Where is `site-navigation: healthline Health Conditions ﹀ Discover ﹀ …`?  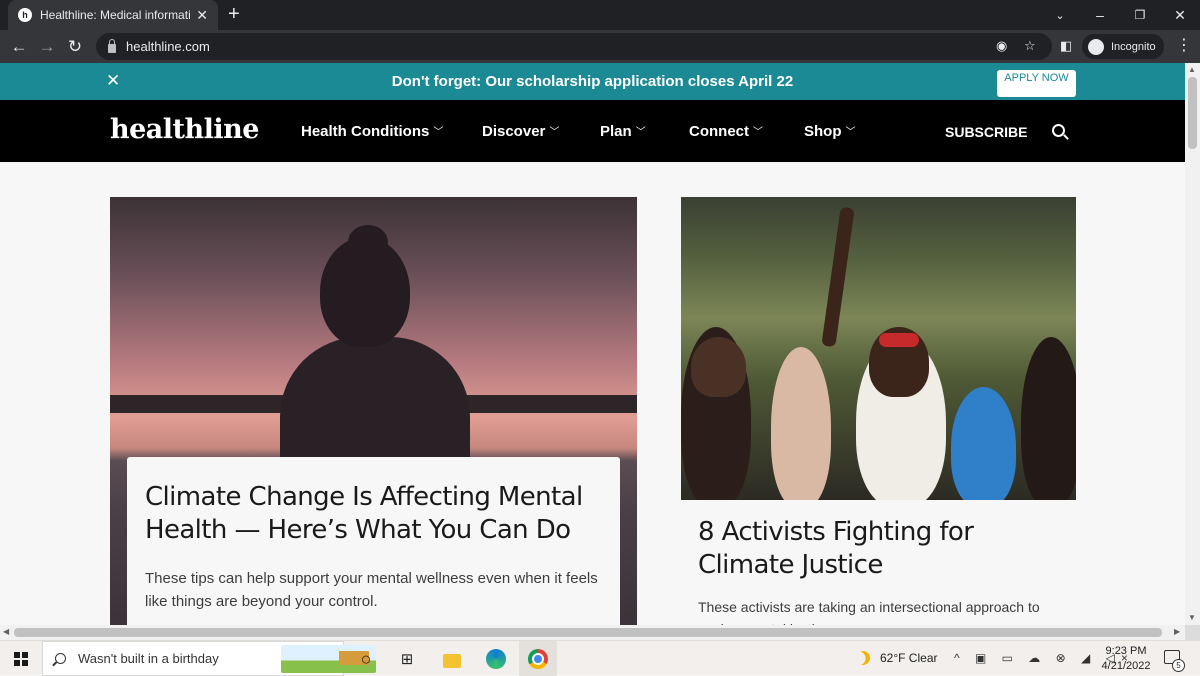
site-navigation: healthline Health Conditions ﹀ Discover ﹀ … is located at coordinates (592, 131).